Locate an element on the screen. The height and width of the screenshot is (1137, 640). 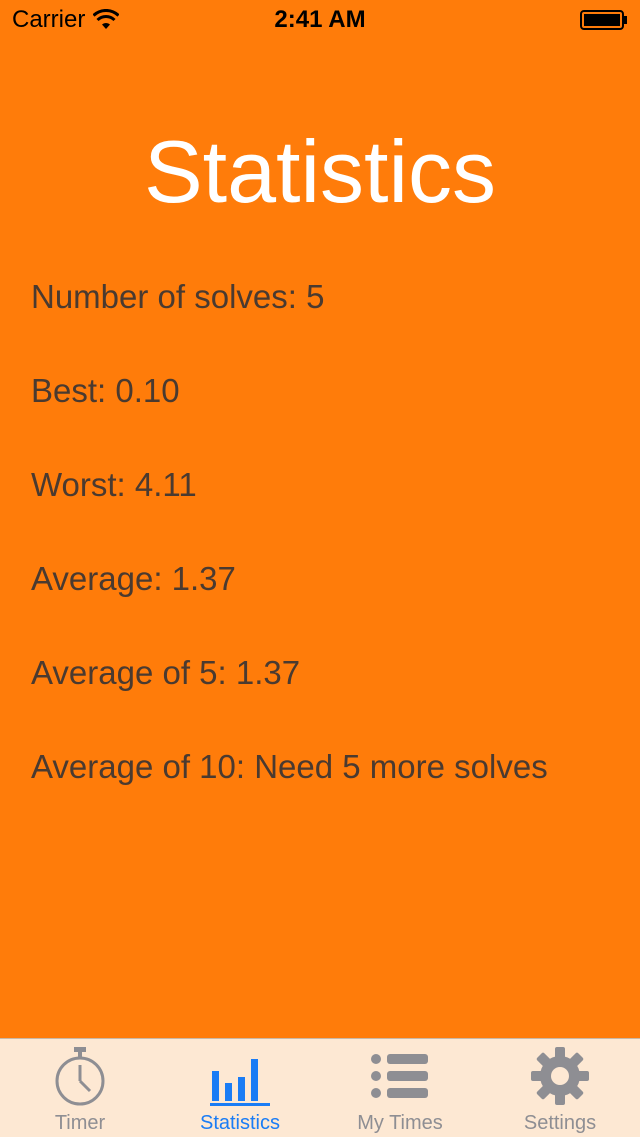
stat-best: Best: 0.10 is located at coordinates (105, 390).